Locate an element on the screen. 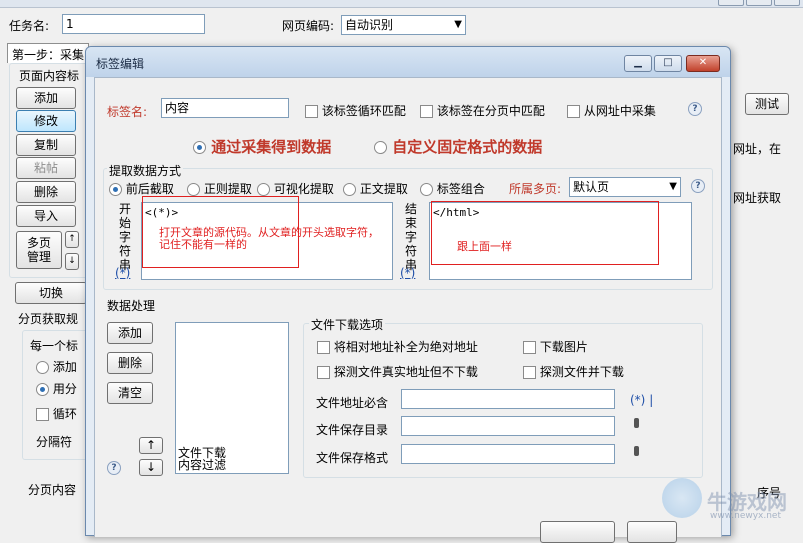 The image size is (803, 543). chk-from-url-label: 从网址中采集 is located at coordinates (619, 111).